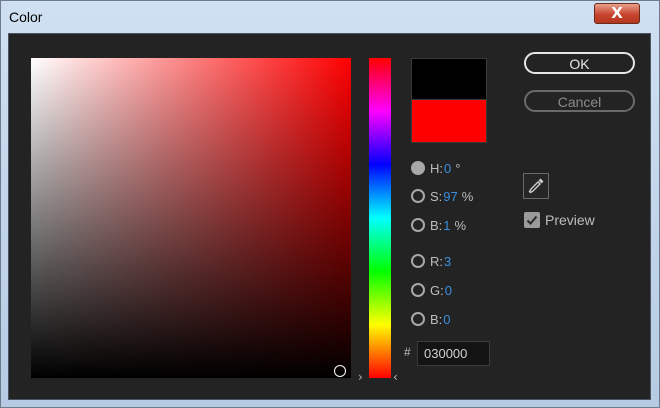 The width and height of the screenshot is (660, 408). What do you see at coordinates (467, 196) in the screenshot?
I see `saturation-unit: %` at bounding box center [467, 196].